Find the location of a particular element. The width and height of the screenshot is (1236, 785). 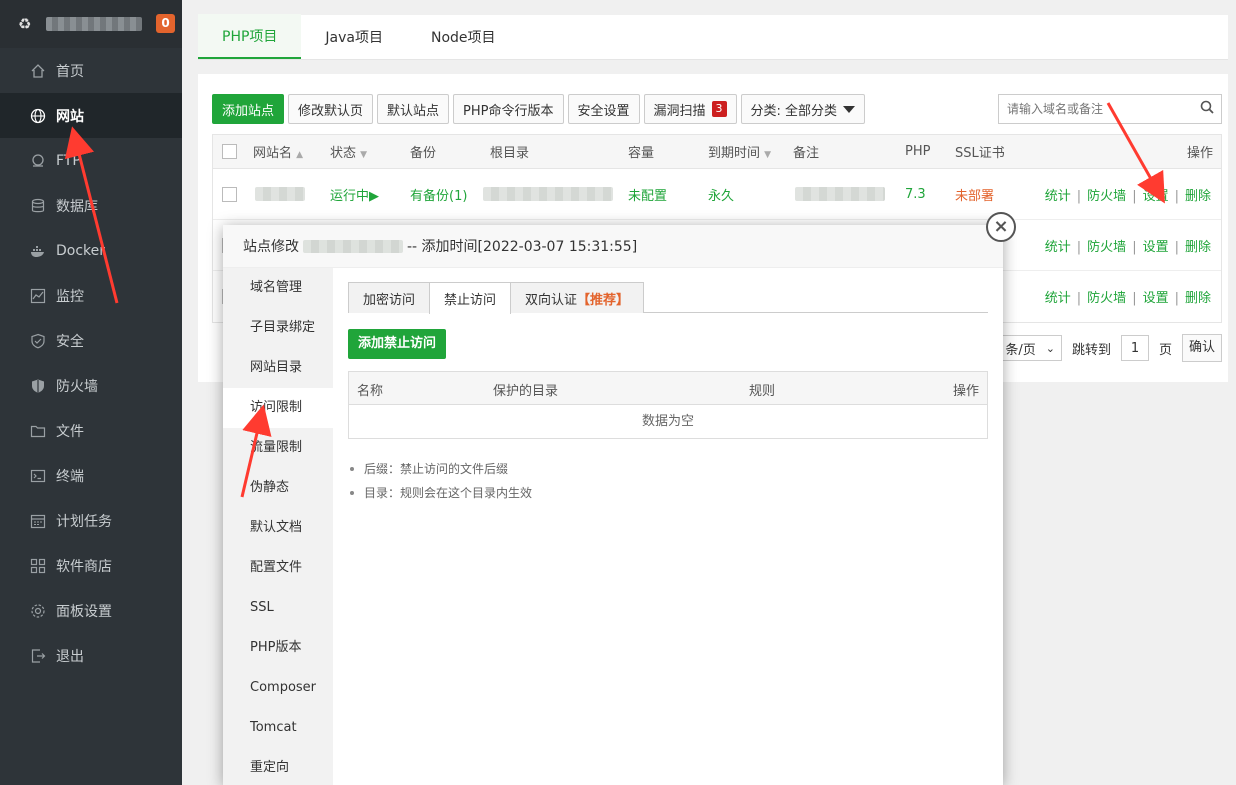

sidebar-item-database: 数据库 is located at coordinates (91, 205).